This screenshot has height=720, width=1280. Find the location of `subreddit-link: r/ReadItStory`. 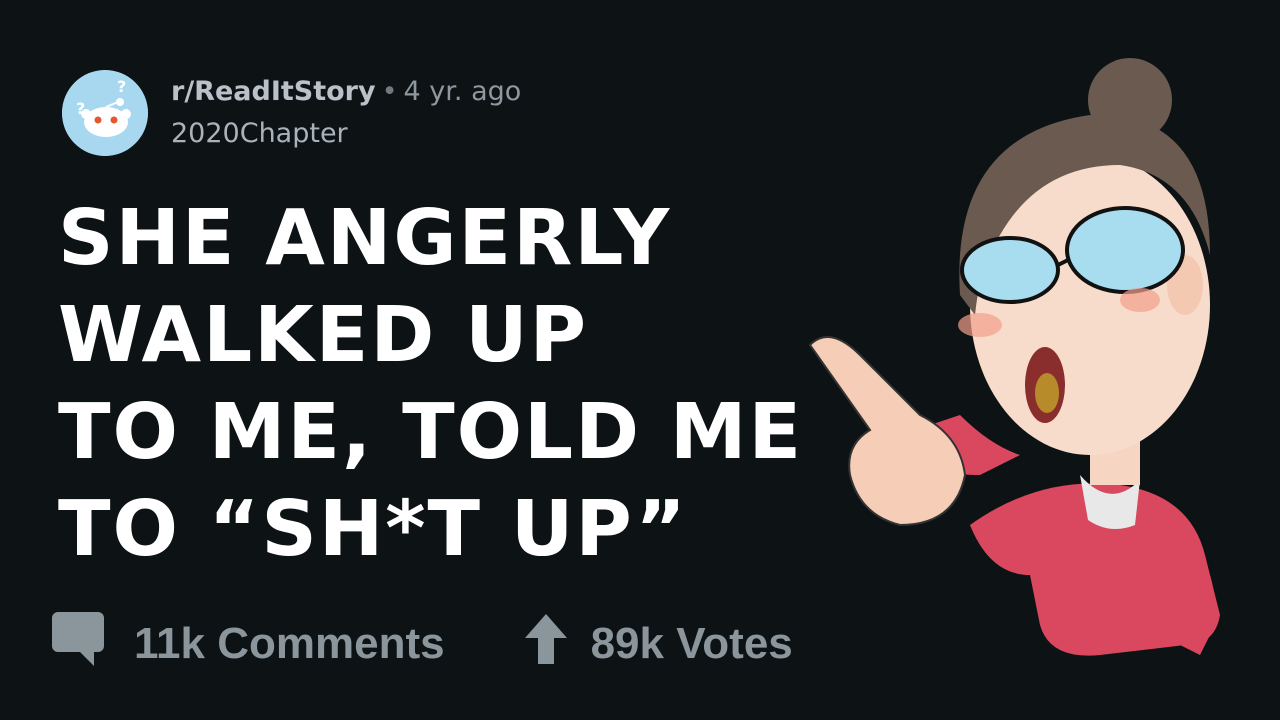

subreddit-link: r/ReadItStory is located at coordinates (273, 91).